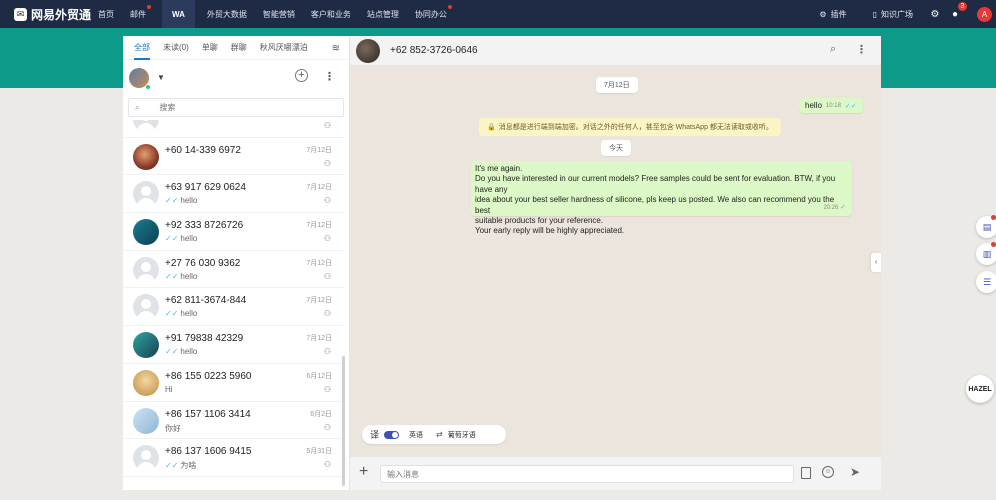 The height and width of the screenshot is (500, 996). What do you see at coordinates (331, 14) in the screenshot?
I see `nav-item-5: 客户和业务` at bounding box center [331, 14].